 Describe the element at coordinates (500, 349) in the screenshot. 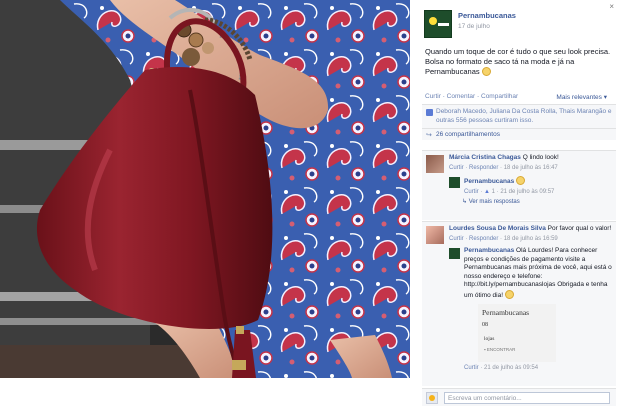

I see `preview-find-text: ▪ ENCONTRAR` at that location.